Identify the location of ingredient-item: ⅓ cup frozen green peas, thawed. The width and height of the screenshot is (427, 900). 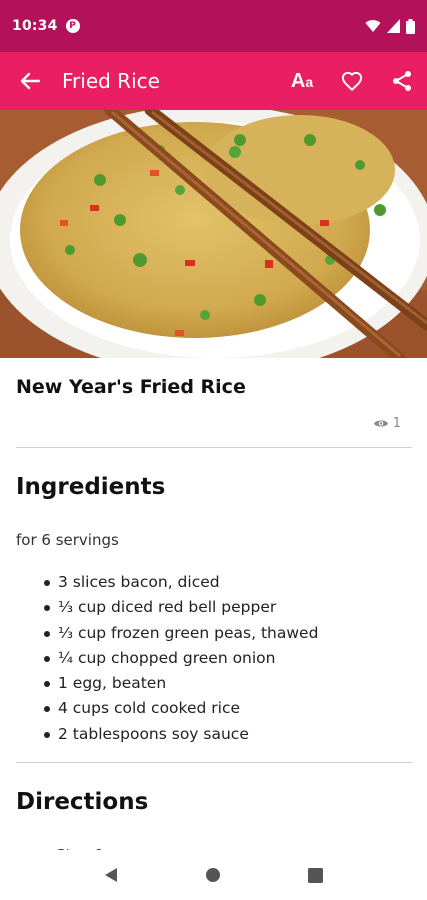
(181, 633).